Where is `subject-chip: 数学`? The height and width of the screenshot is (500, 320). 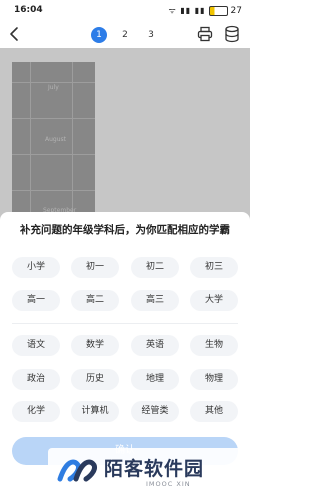
subject-chip: 数学 is located at coordinates (95, 345).